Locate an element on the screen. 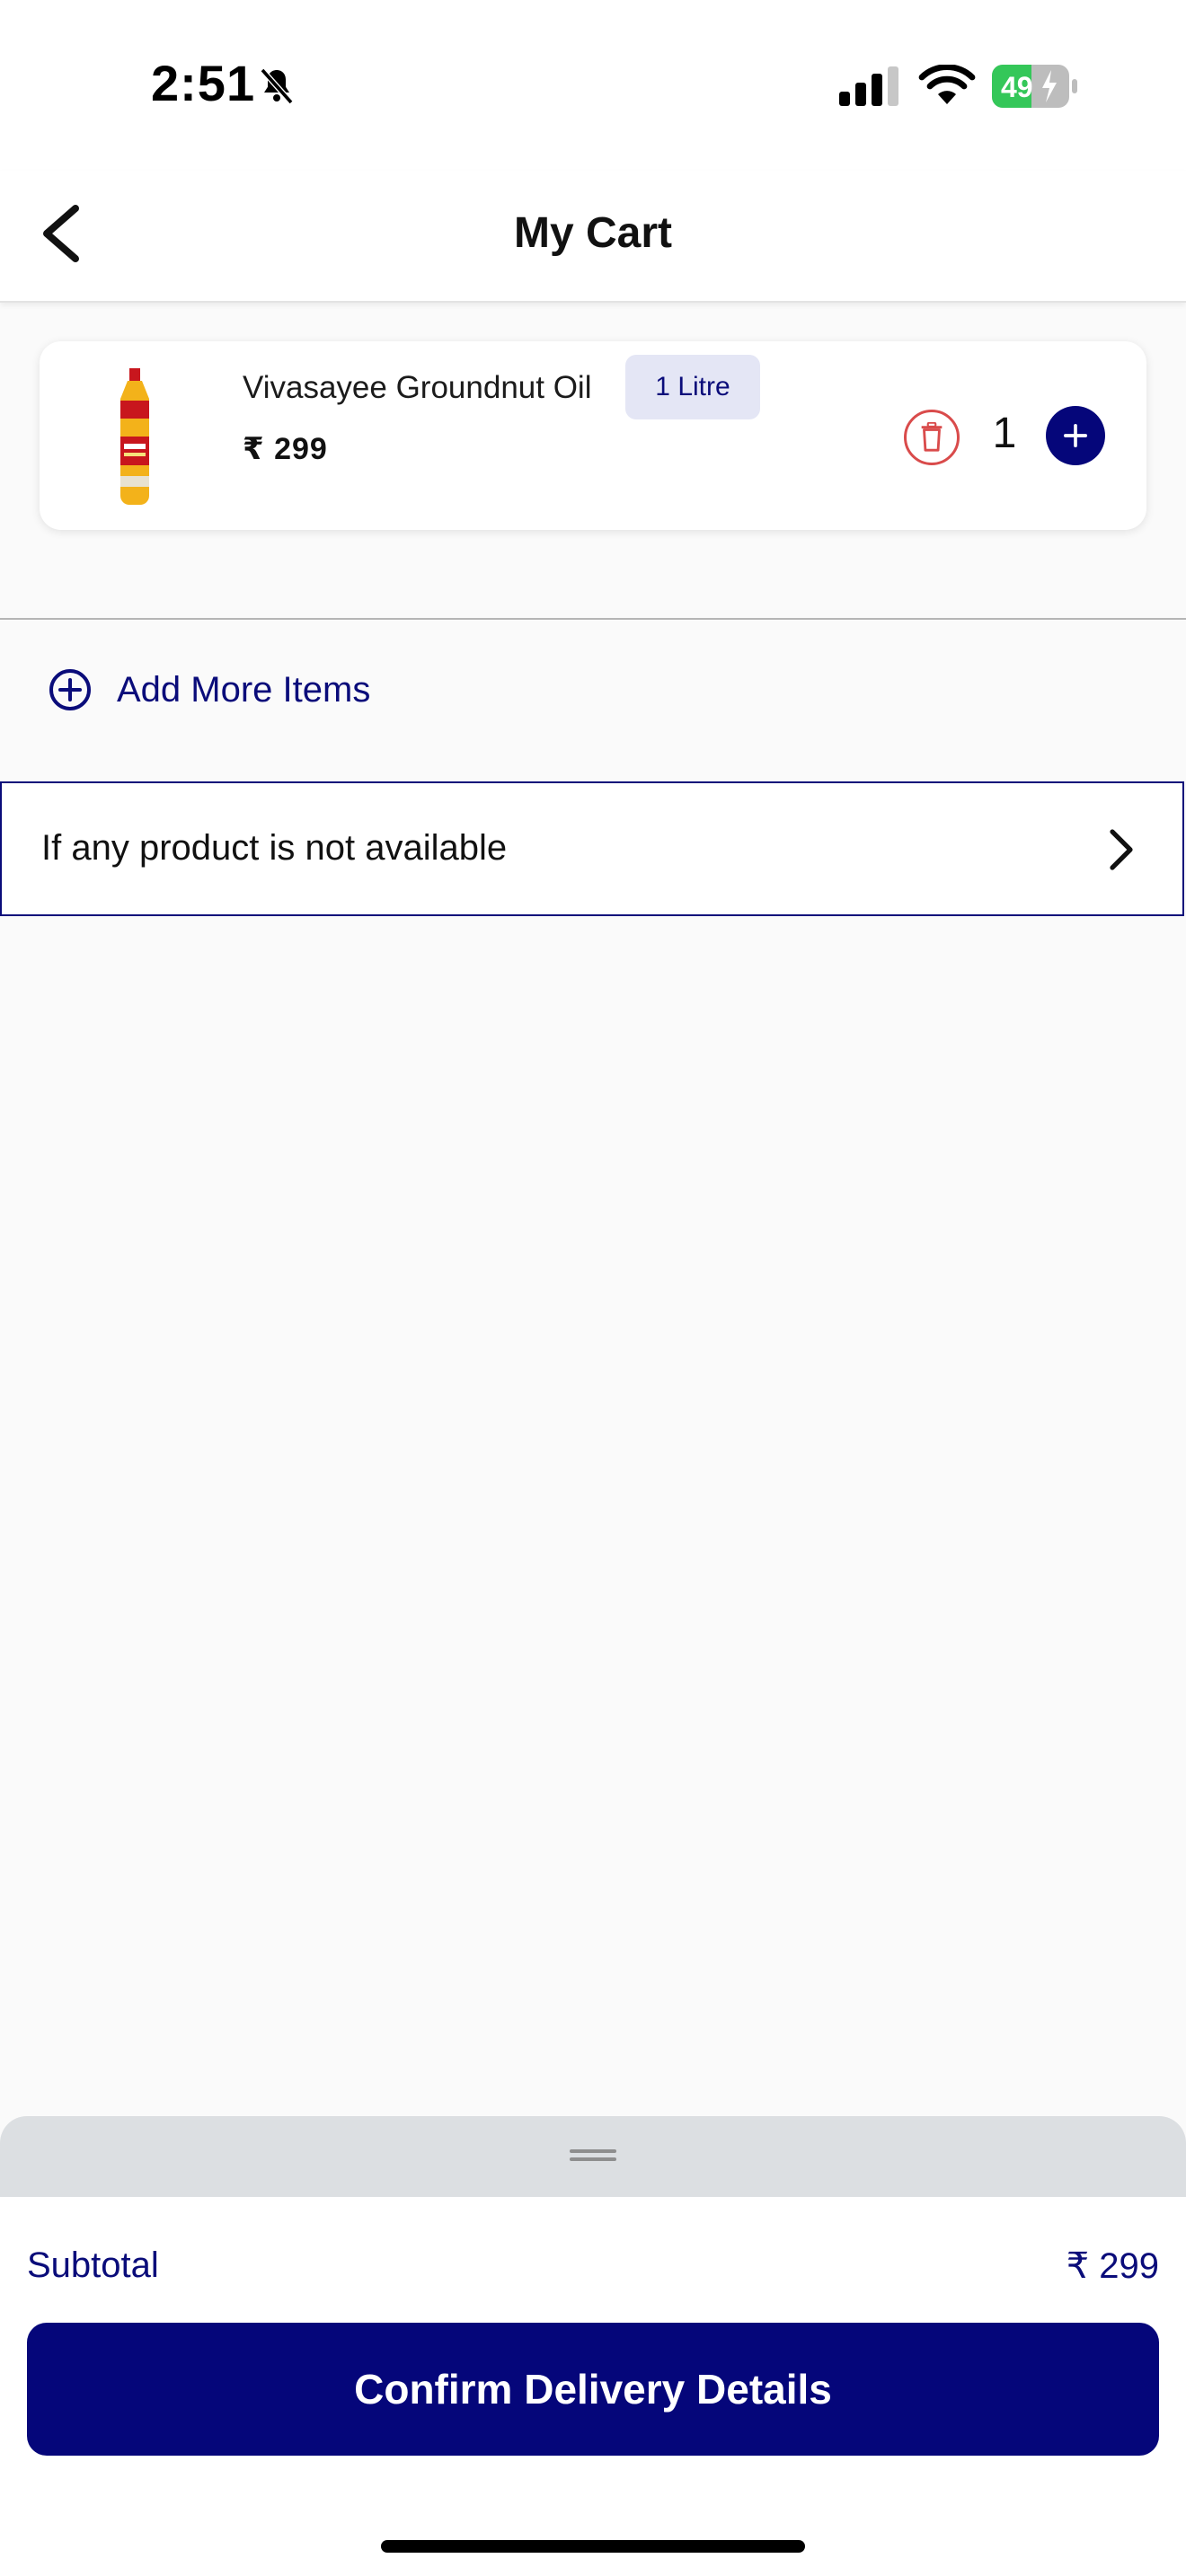  increase-quantity-button is located at coordinates (1075, 435).